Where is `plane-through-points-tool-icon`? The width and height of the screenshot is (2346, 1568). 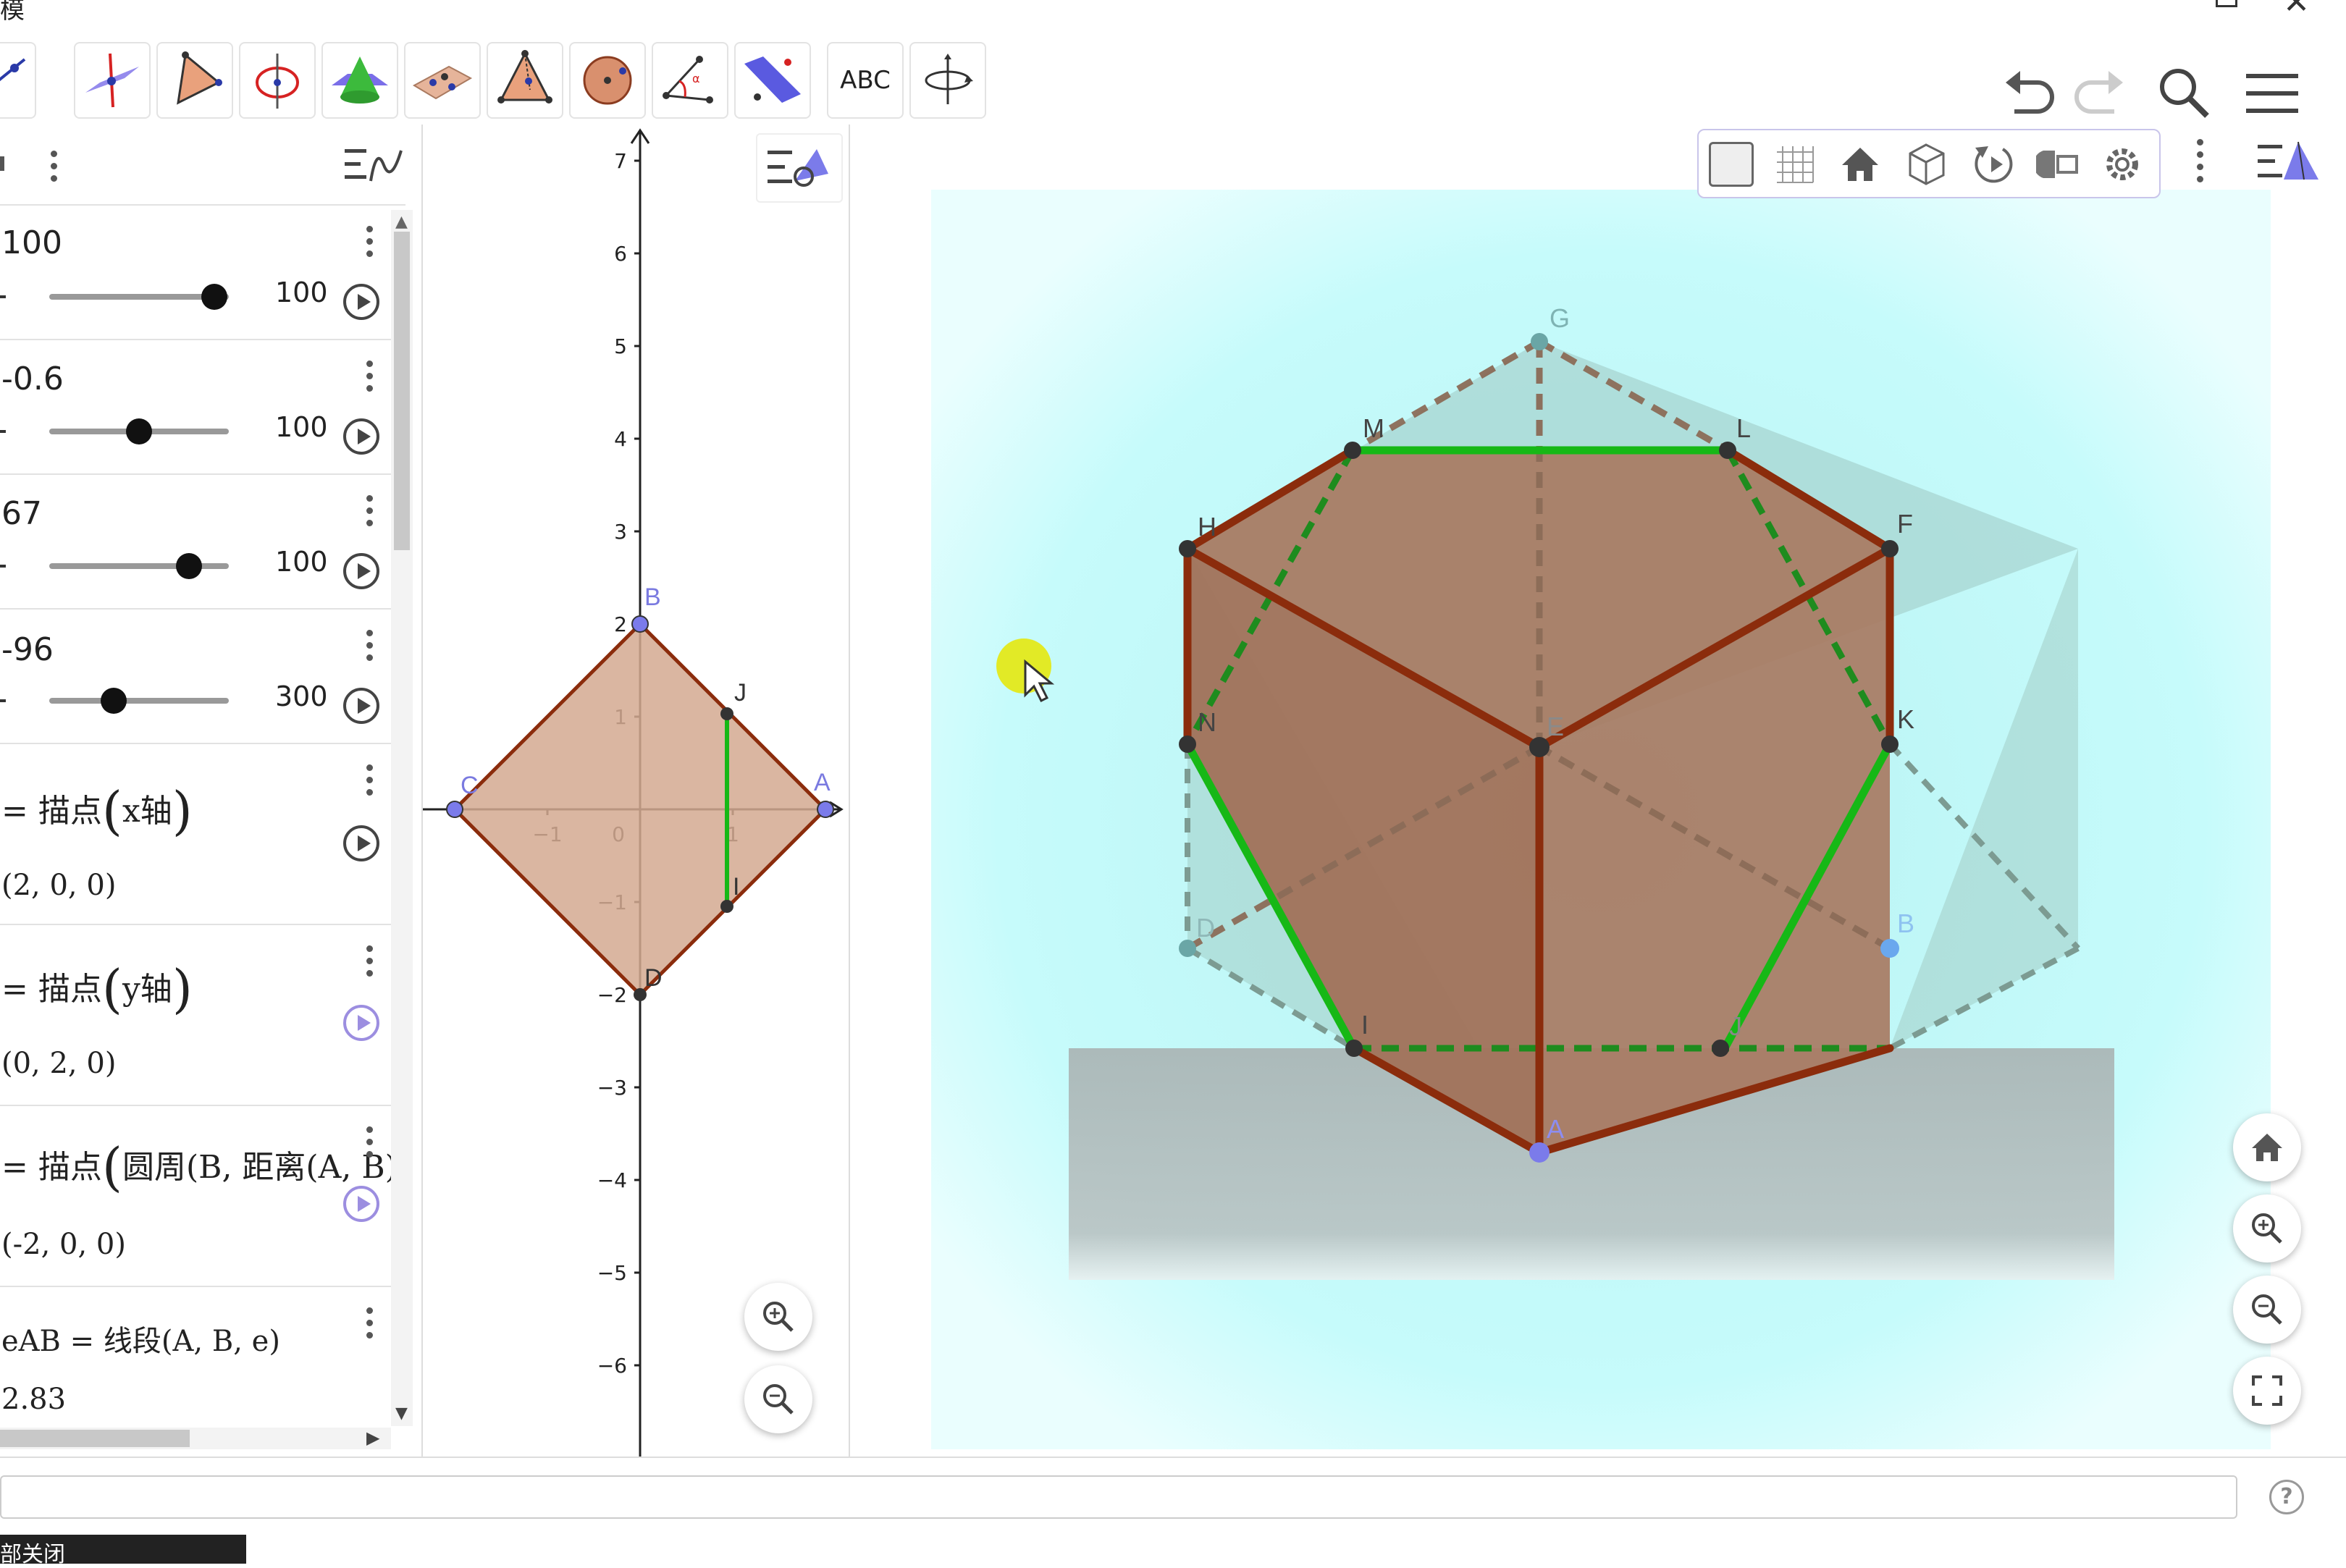
plane-through-points-tool-icon is located at coordinates (442, 80).